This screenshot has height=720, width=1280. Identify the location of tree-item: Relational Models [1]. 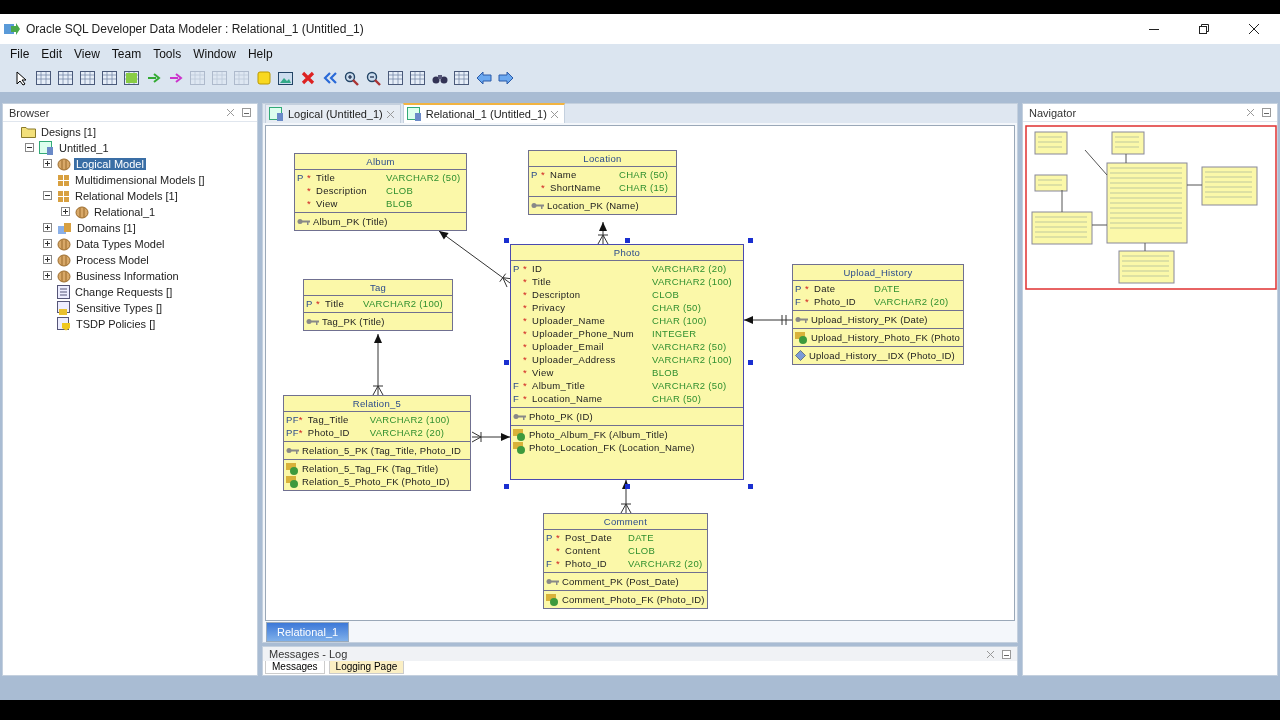
(126, 196).